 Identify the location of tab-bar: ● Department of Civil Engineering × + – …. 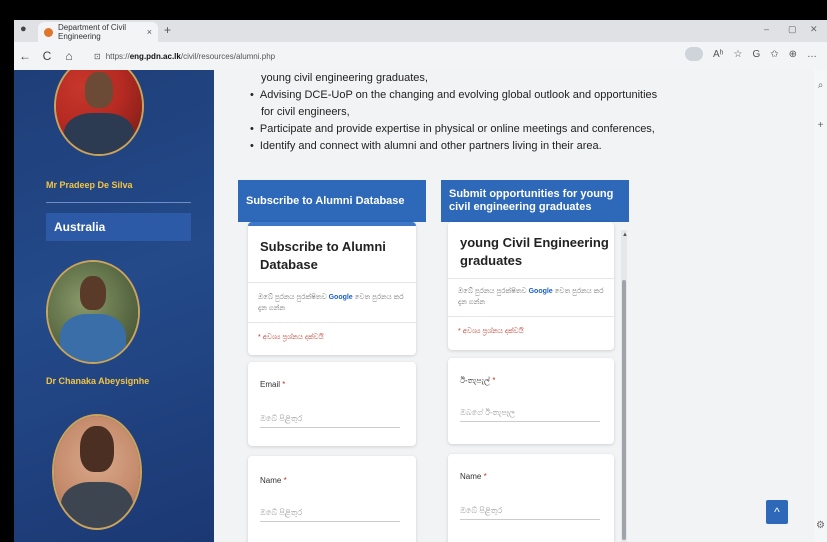
(420, 31).